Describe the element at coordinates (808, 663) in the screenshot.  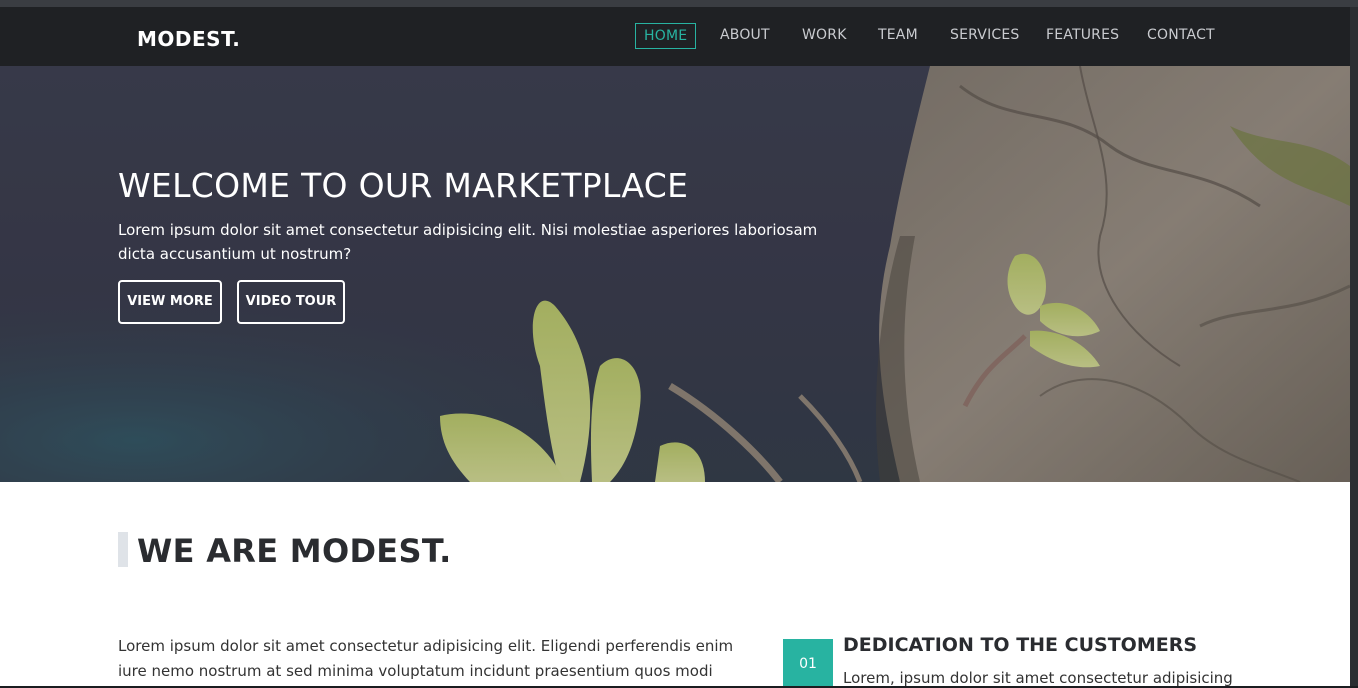
I see `feature-number-badge: 01` at that location.